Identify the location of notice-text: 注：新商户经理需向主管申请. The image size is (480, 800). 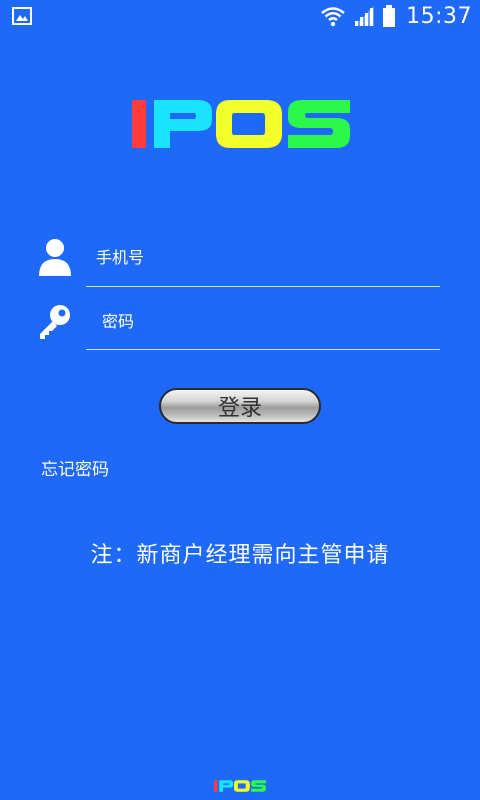
(240, 555).